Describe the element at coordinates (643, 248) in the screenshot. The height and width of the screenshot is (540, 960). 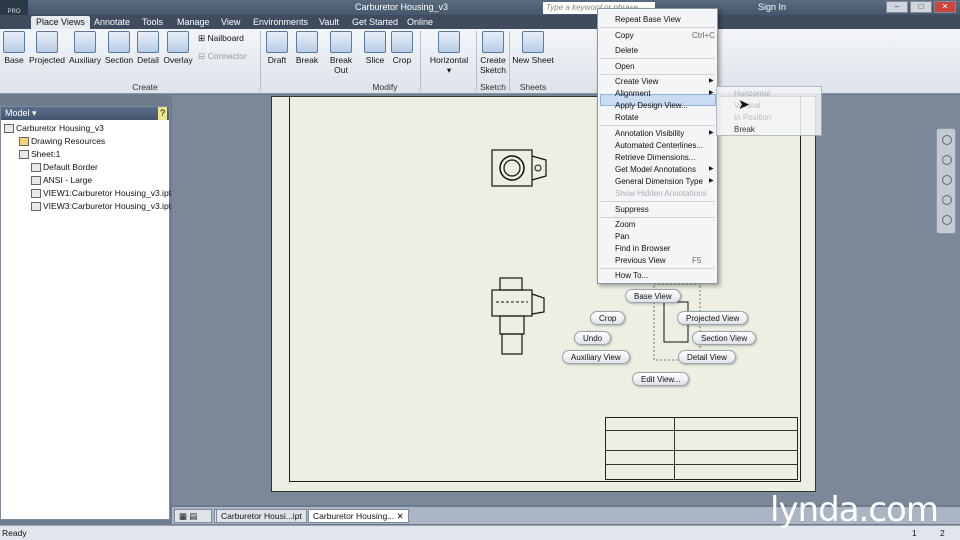
I see `menu-item-find-in-browser: Find in Browser` at that location.